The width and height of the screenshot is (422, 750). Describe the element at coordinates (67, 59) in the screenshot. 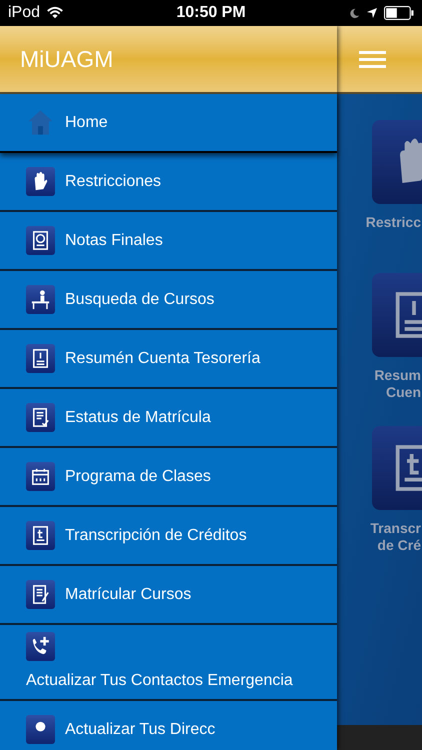

I see `app-title: MiUAGM` at that location.